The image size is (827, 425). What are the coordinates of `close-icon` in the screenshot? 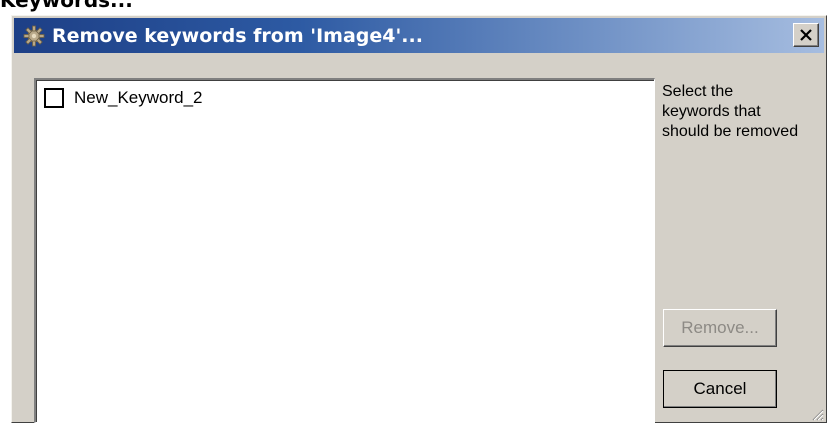 It's located at (806, 35).